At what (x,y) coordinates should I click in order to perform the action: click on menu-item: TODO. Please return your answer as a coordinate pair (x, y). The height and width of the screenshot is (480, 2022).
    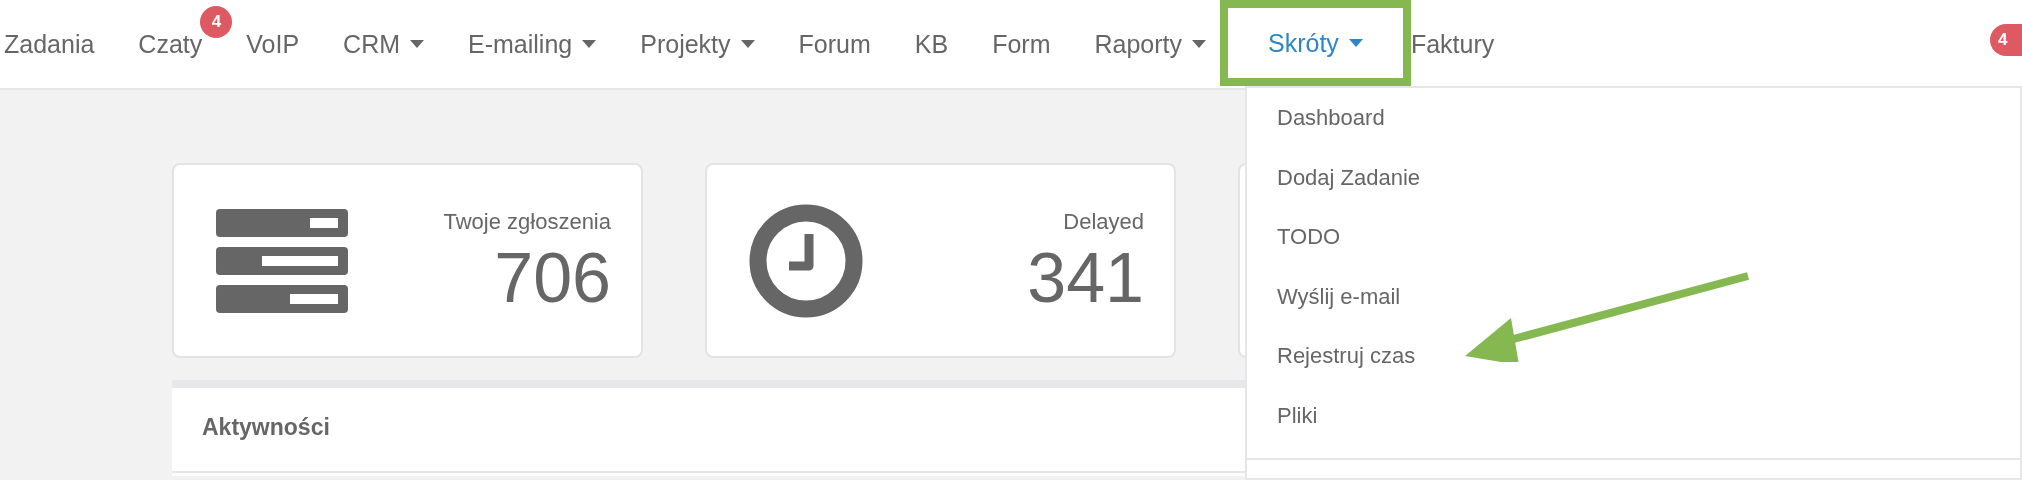
    Looking at the image, I should click on (1304, 245).